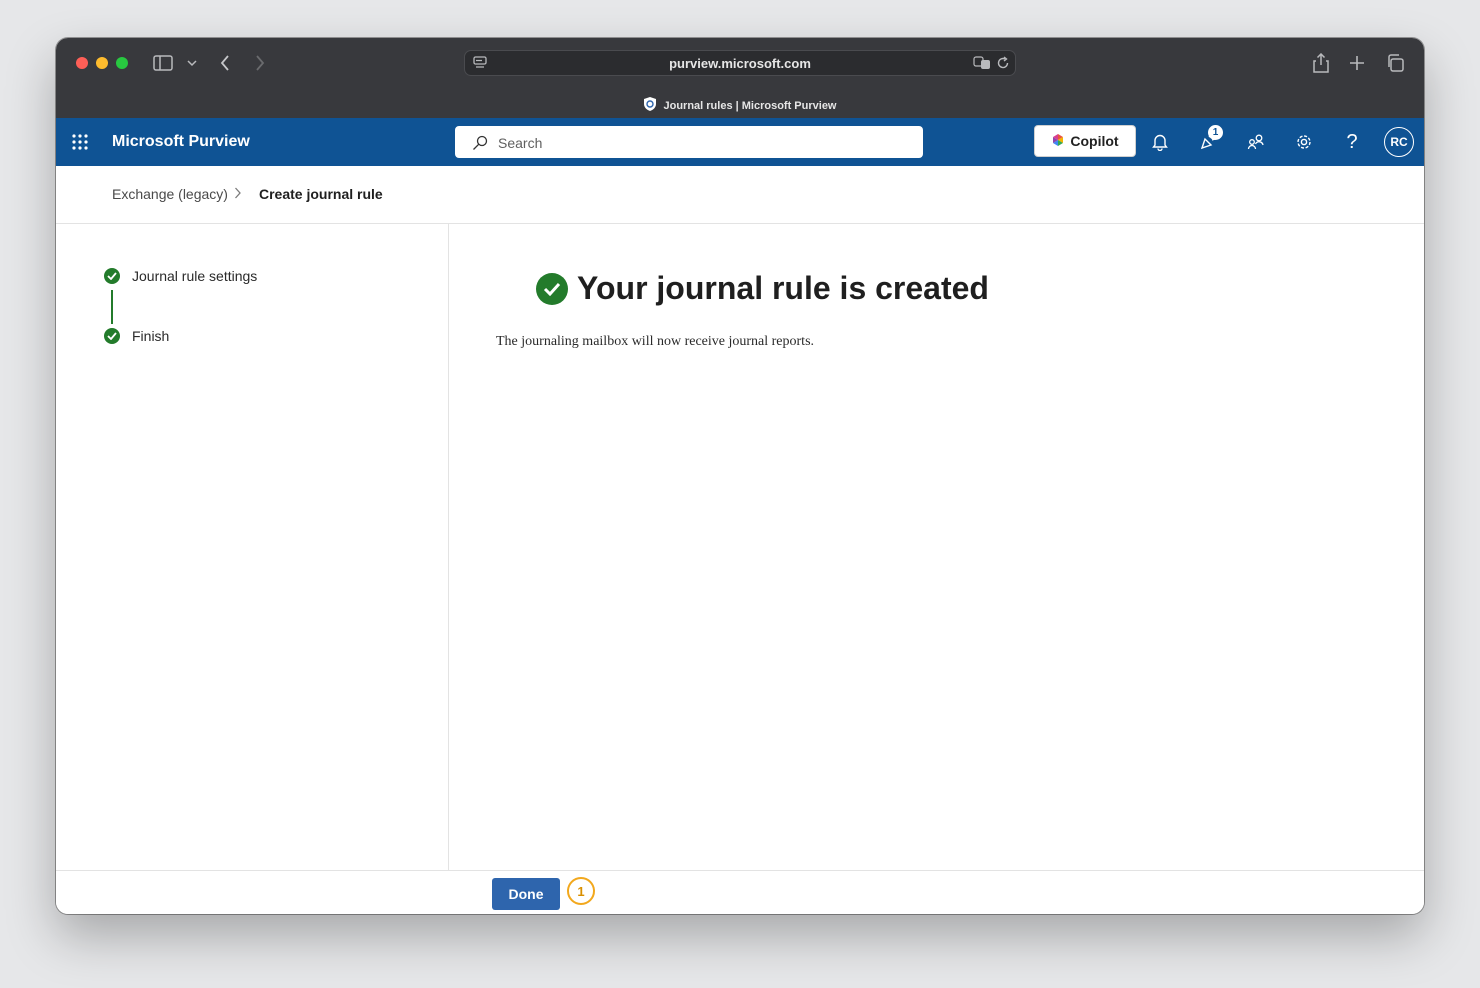 Image resolution: width=1480 pixels, height=988 pixels. What do you see at coordinates (192, 63) in the screenshot?
I see `chevron-down-icon` at bounding box center [192, 63].